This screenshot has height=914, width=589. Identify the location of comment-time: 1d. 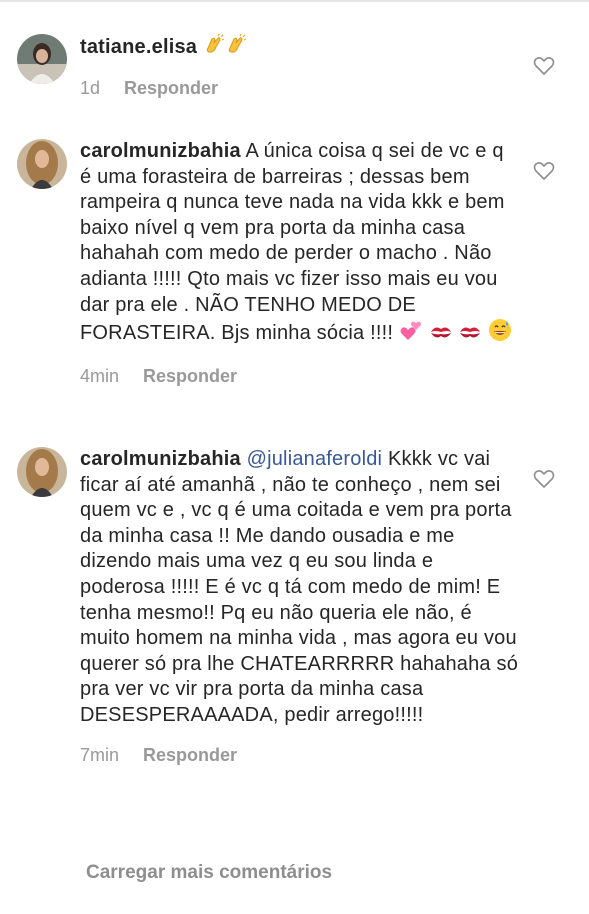
(90, 87).